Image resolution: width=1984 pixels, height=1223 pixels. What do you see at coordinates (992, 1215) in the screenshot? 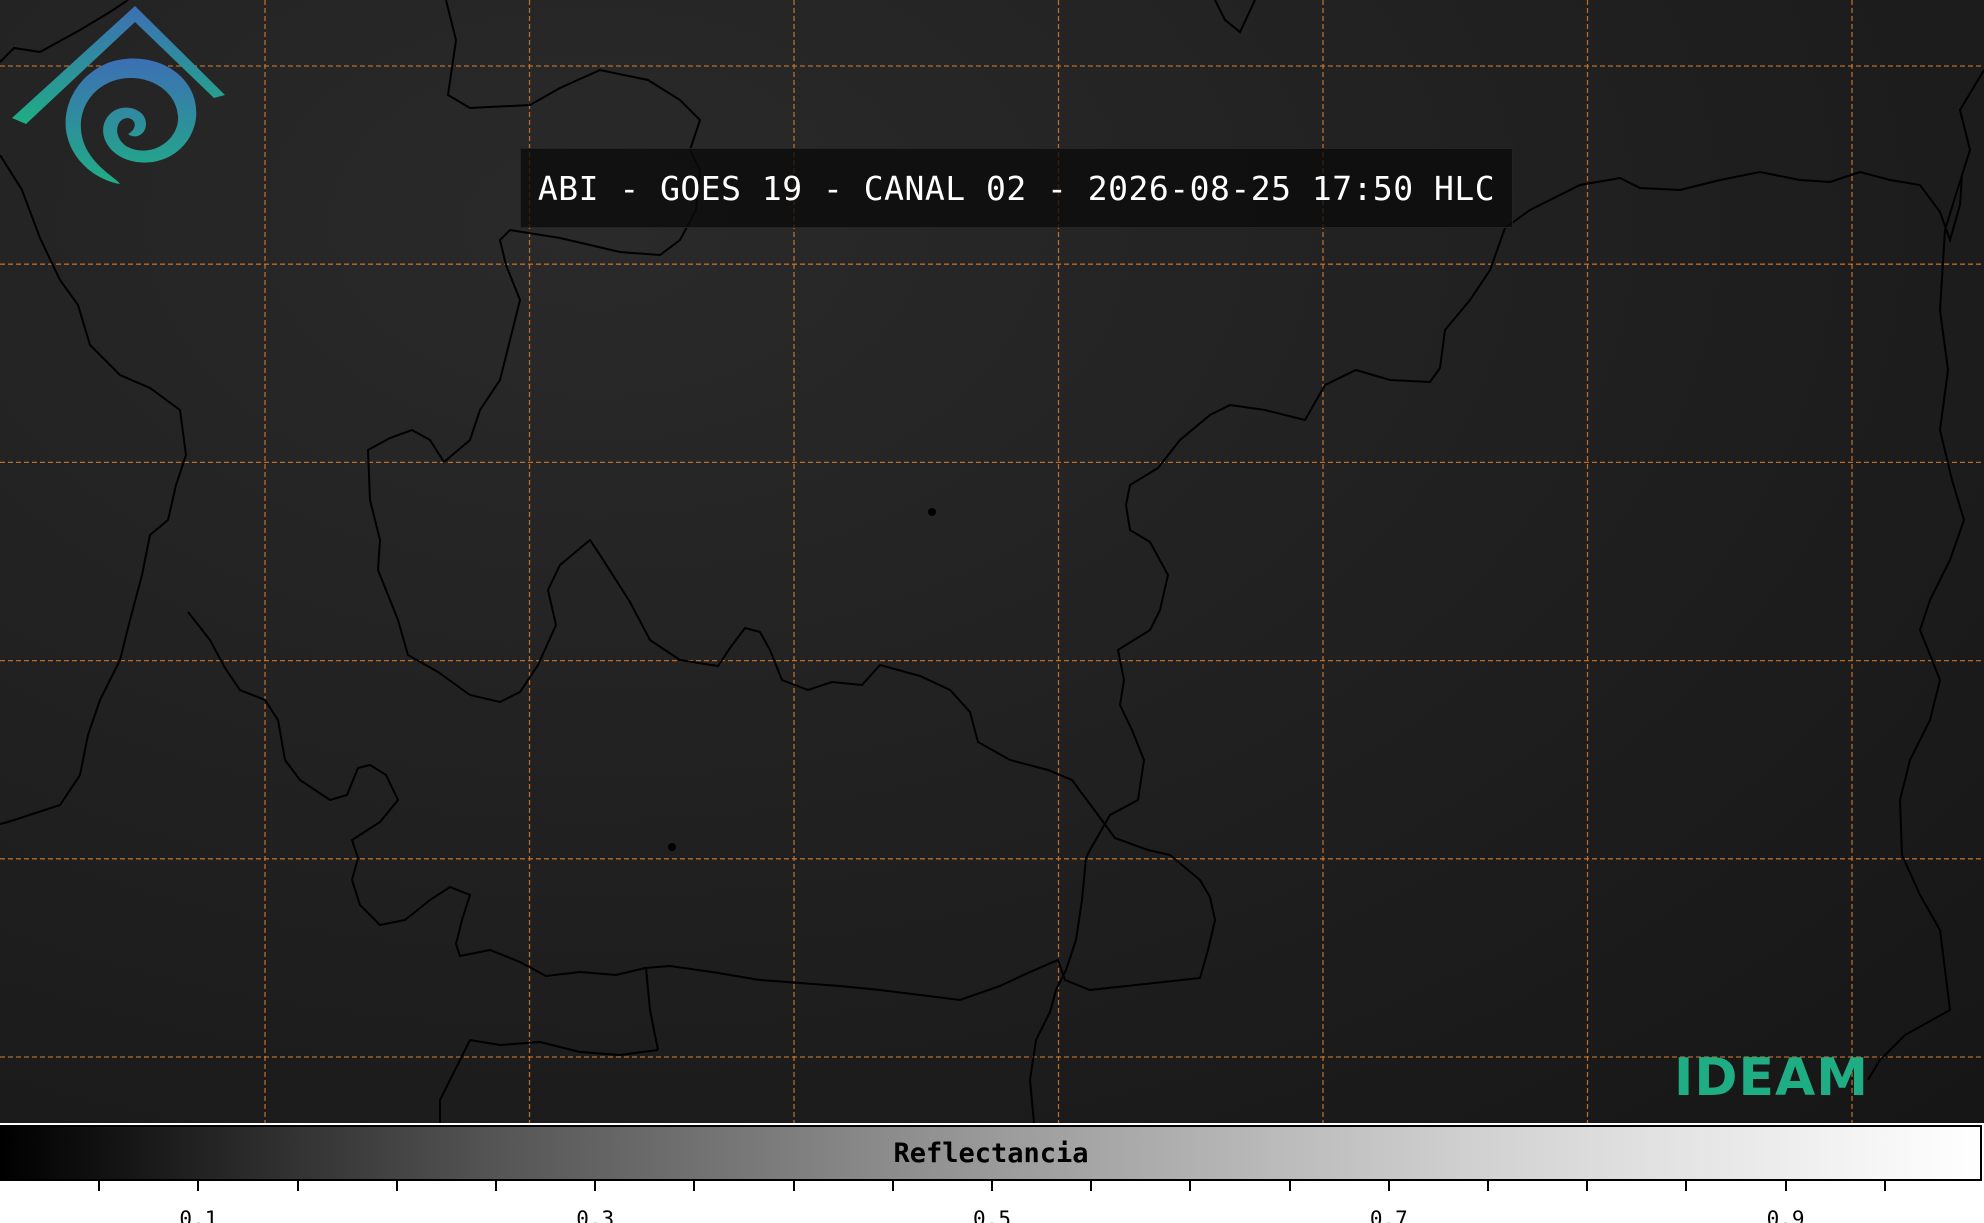
I see `colorbar-tick-label: 0.5` at bounding box center [992, 1215].